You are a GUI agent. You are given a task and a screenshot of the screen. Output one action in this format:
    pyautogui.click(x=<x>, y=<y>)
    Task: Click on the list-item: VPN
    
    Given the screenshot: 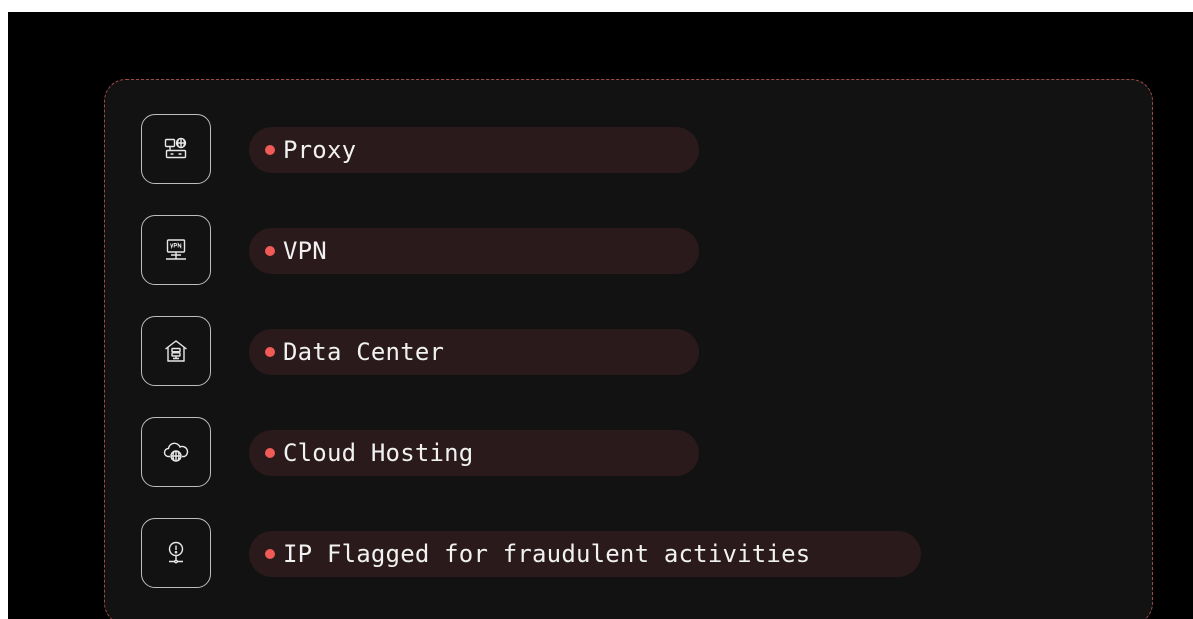 What is the action you would take?
    pyautogui.click(x=628, y=251)
    